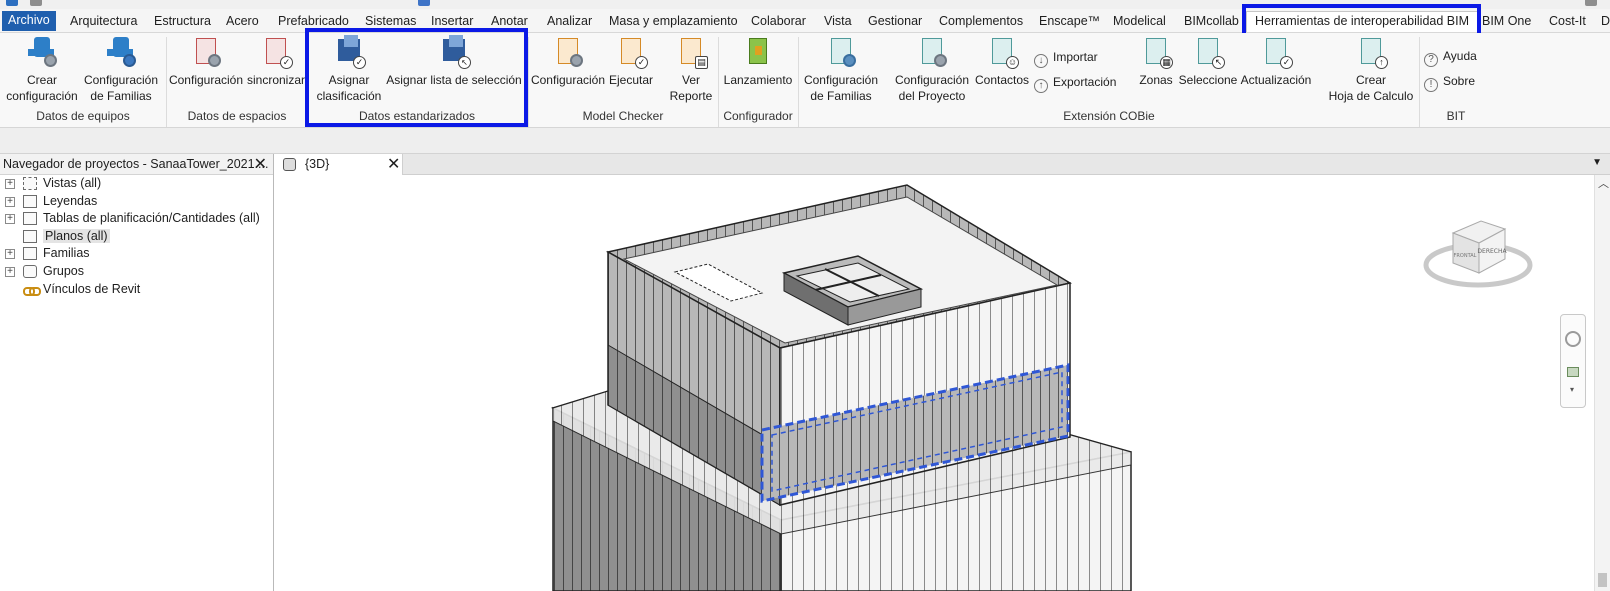 Image resolution: width=1610 pixels, height=591 pixels. What do you see at coordinates (1075, 83) in the screenshot?
I see `cobie-exportacion-button: ↑ Exportación` at bounding box center [1075, 83].